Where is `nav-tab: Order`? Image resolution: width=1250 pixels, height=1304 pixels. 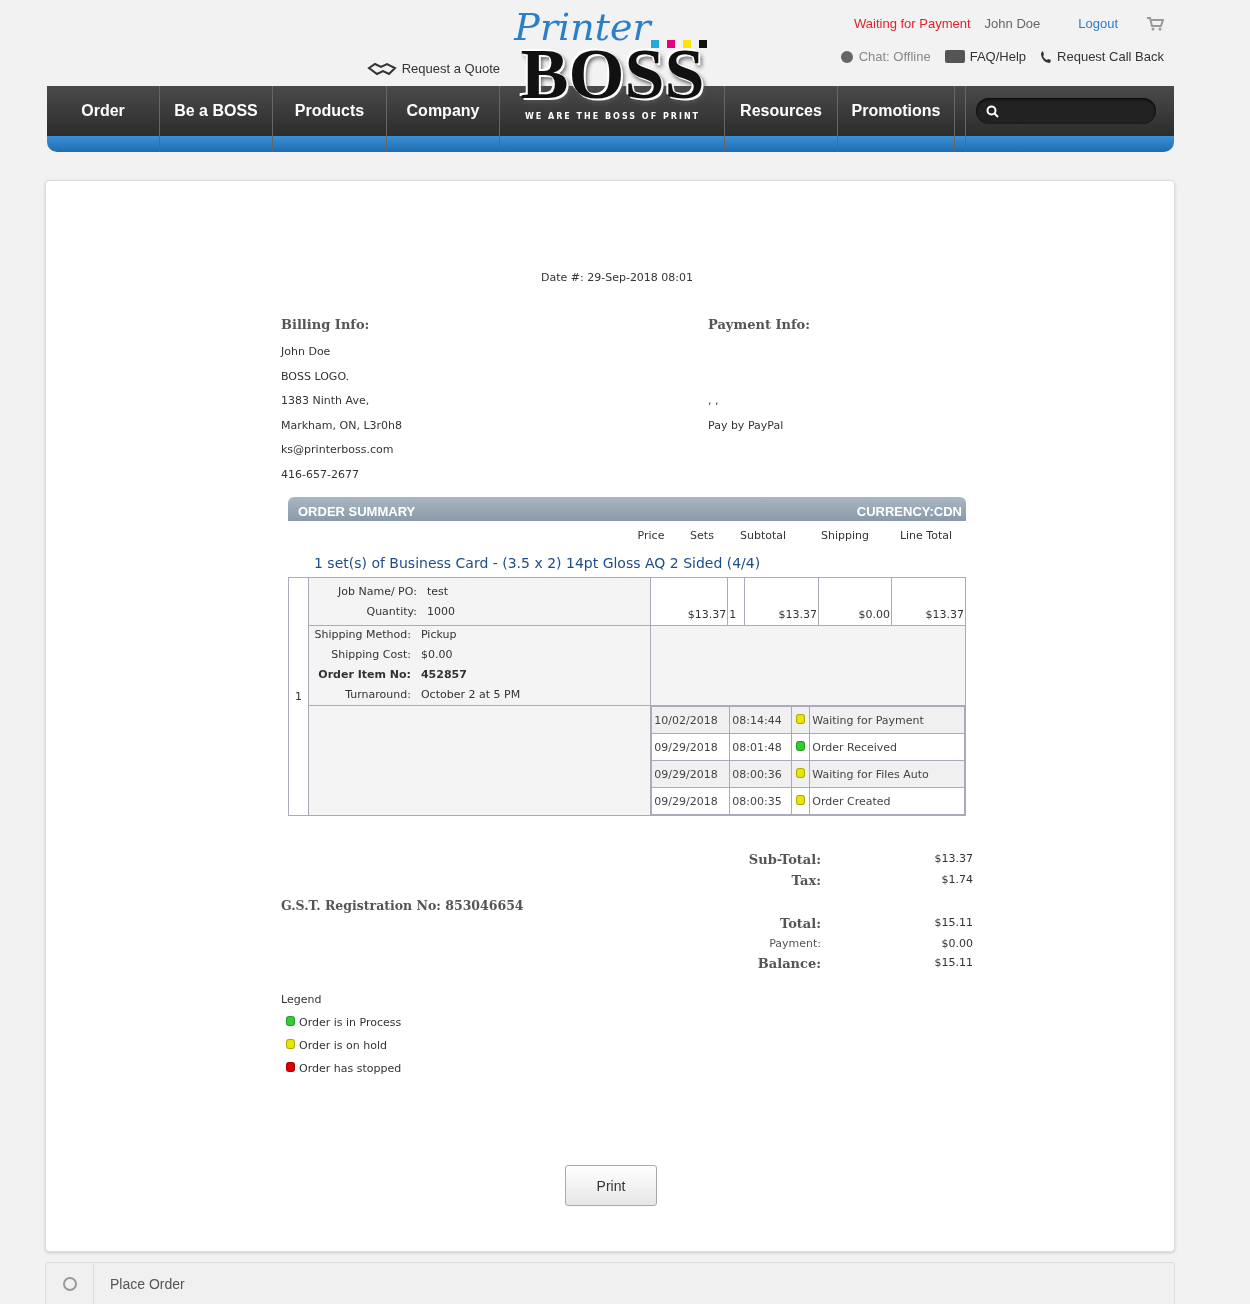
nav-tab: Order is located at coordinates (103, 119).